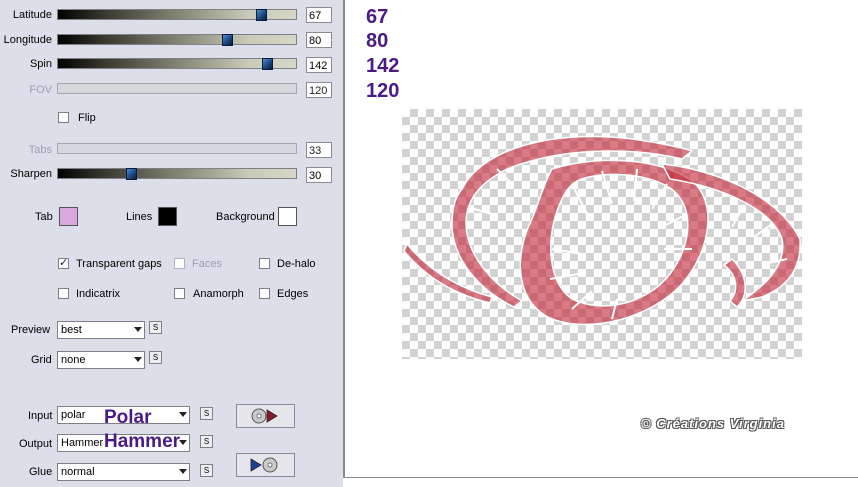 Image resolution: width=858 pixels, height=487 pixels. Describe the element at coordinates (207, 264) in the screenshot. I see `faces-label: Faces` at that location.